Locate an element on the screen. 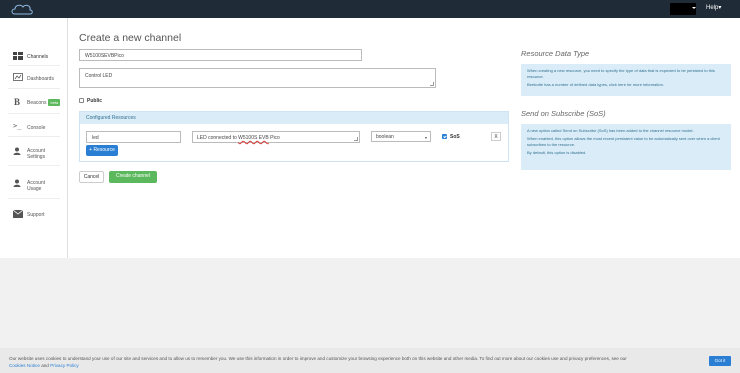 This screenshot has width=740, height=373. grid-icon is located at coordinates (18, 56).